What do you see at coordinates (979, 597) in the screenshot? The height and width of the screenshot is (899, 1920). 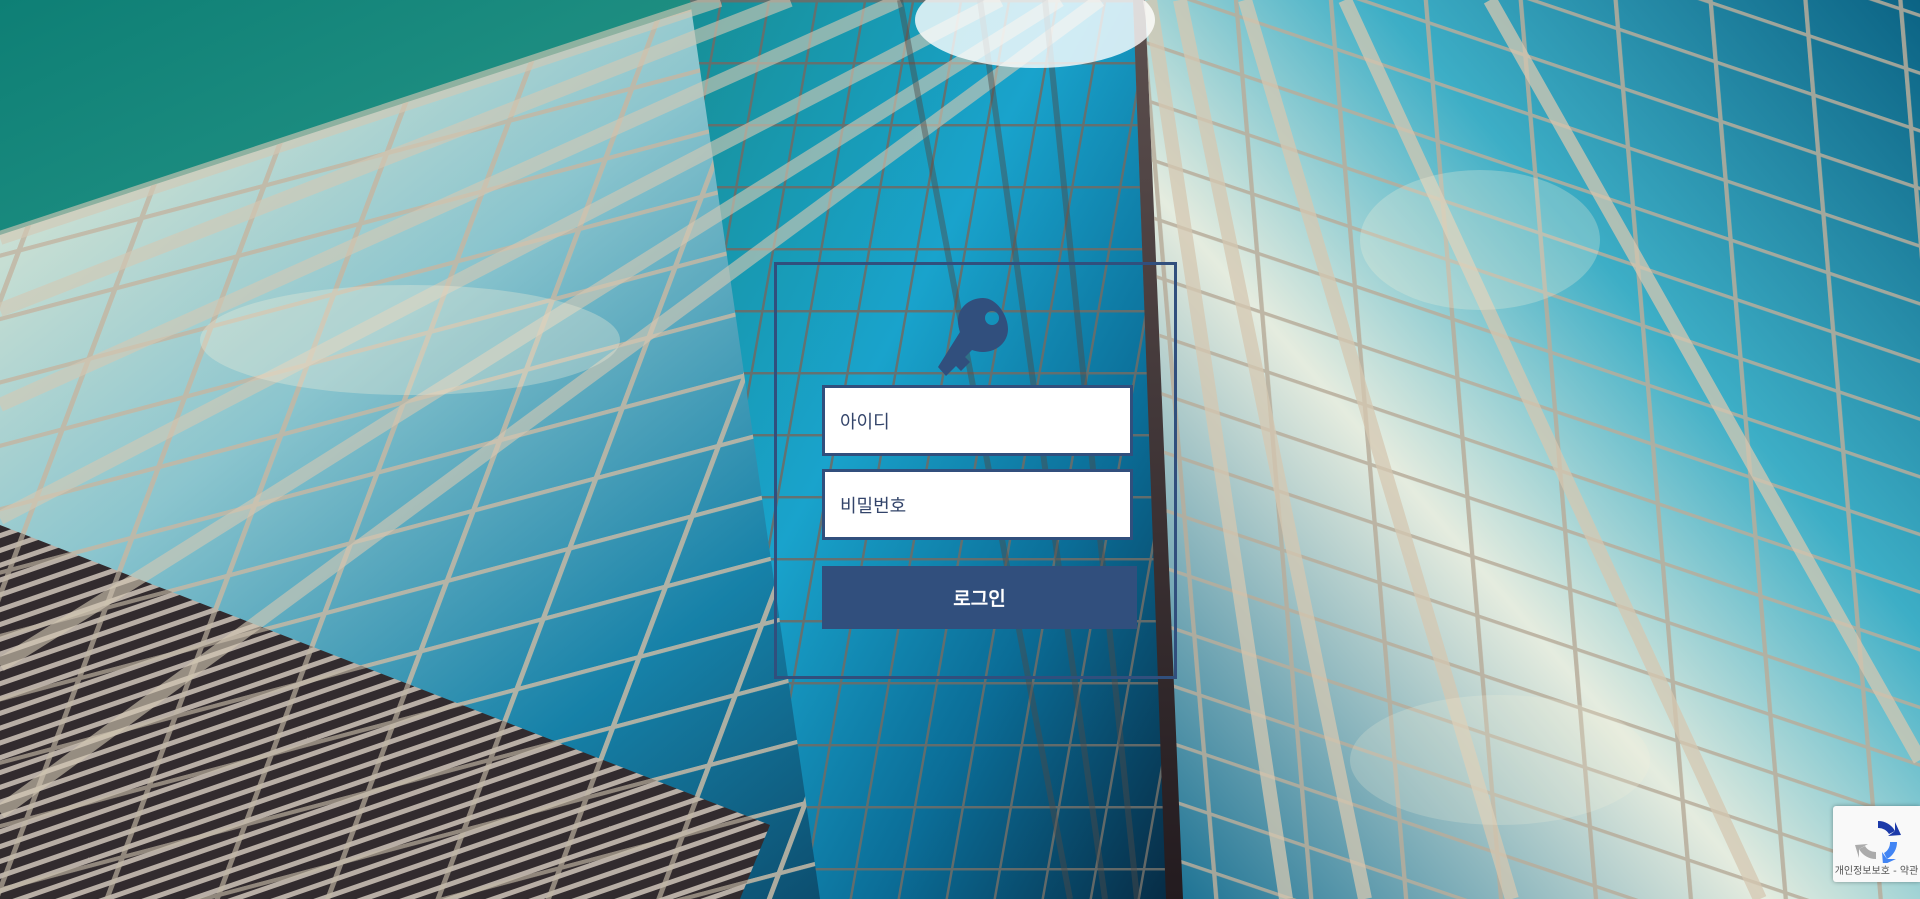 I see `login-button: 로그인` at bounding box center [979, 597].